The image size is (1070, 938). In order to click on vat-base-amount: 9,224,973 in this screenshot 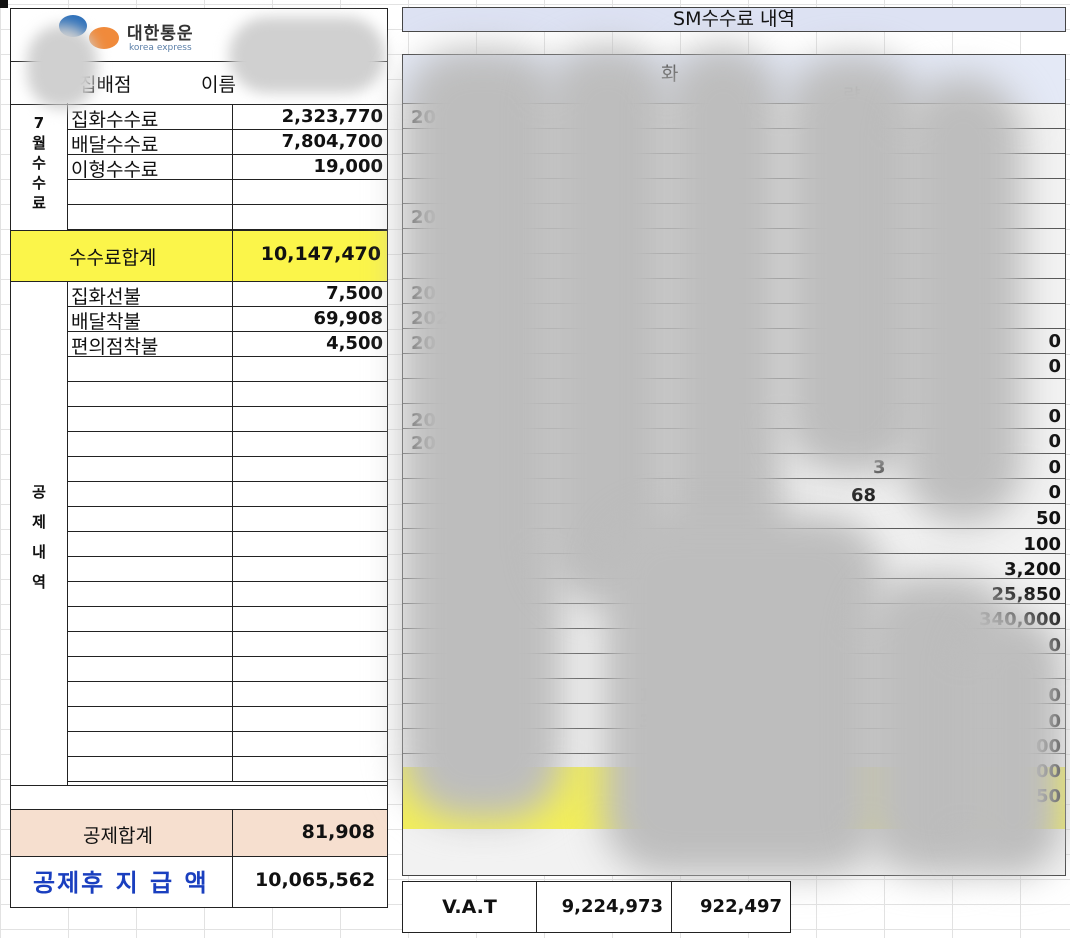, I will do `click(604, 907)`.